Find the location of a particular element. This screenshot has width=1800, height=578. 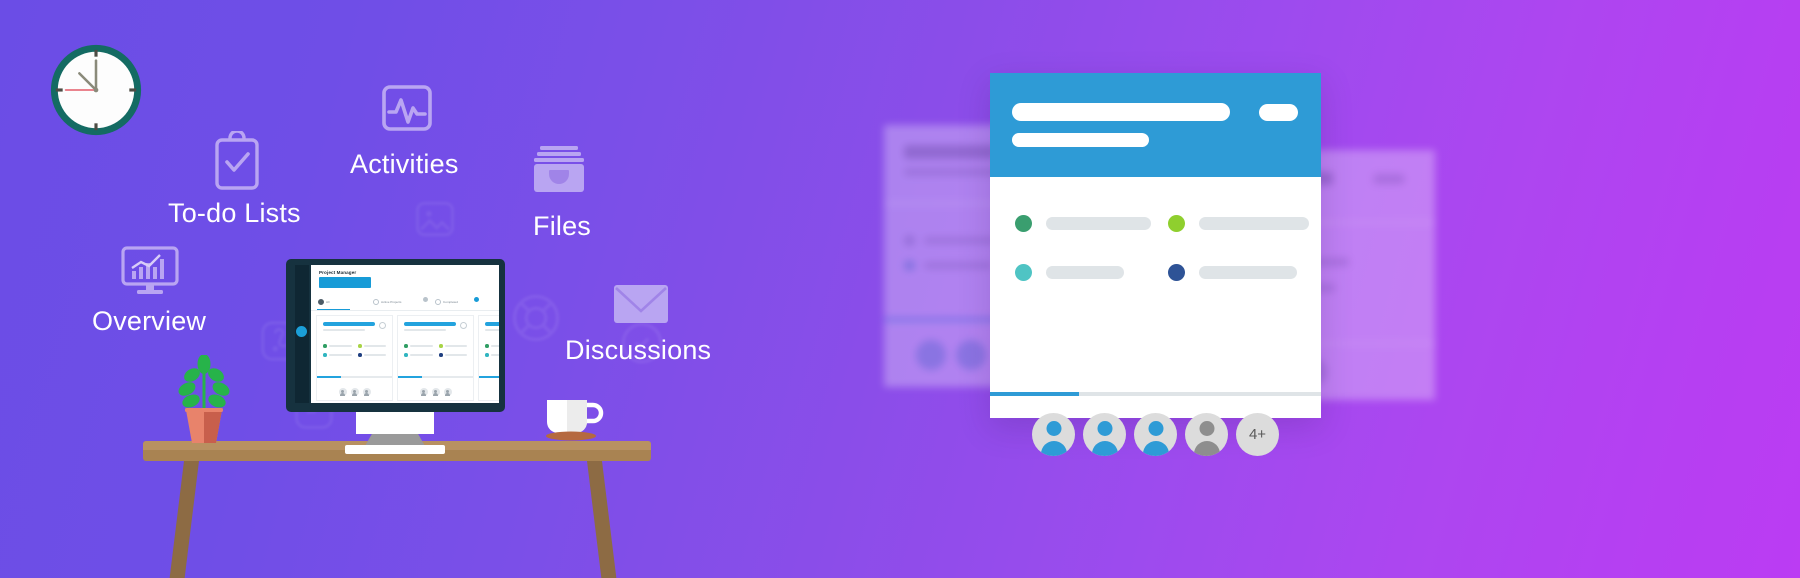

avatar-overflow-count: 4+ is located at coordinates (1257, 434).